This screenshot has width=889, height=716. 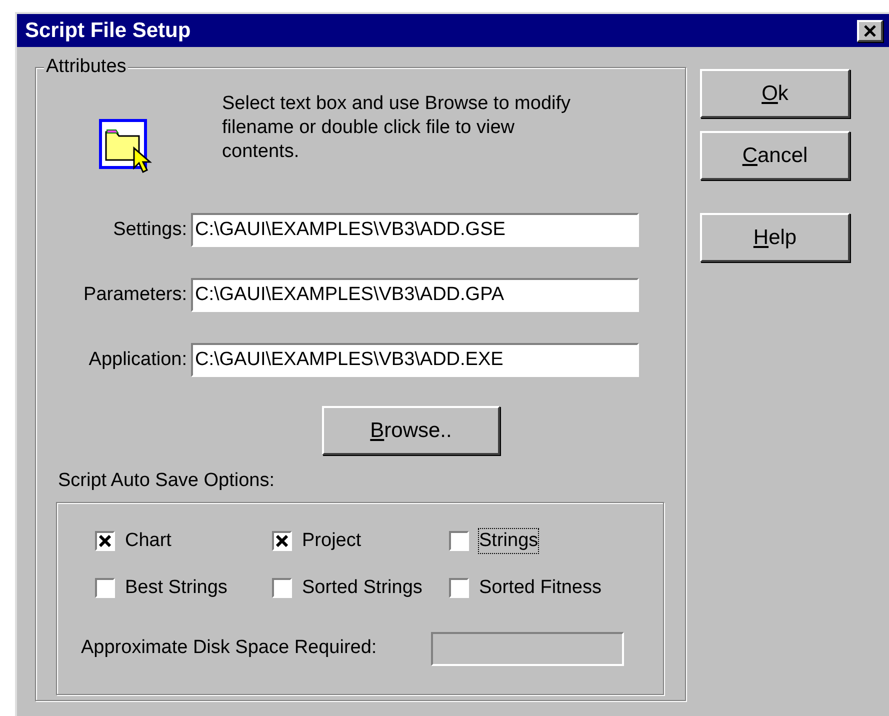 I want to click on auto-save-label: Script Auto Save Options:, so click(x=167, y=481).